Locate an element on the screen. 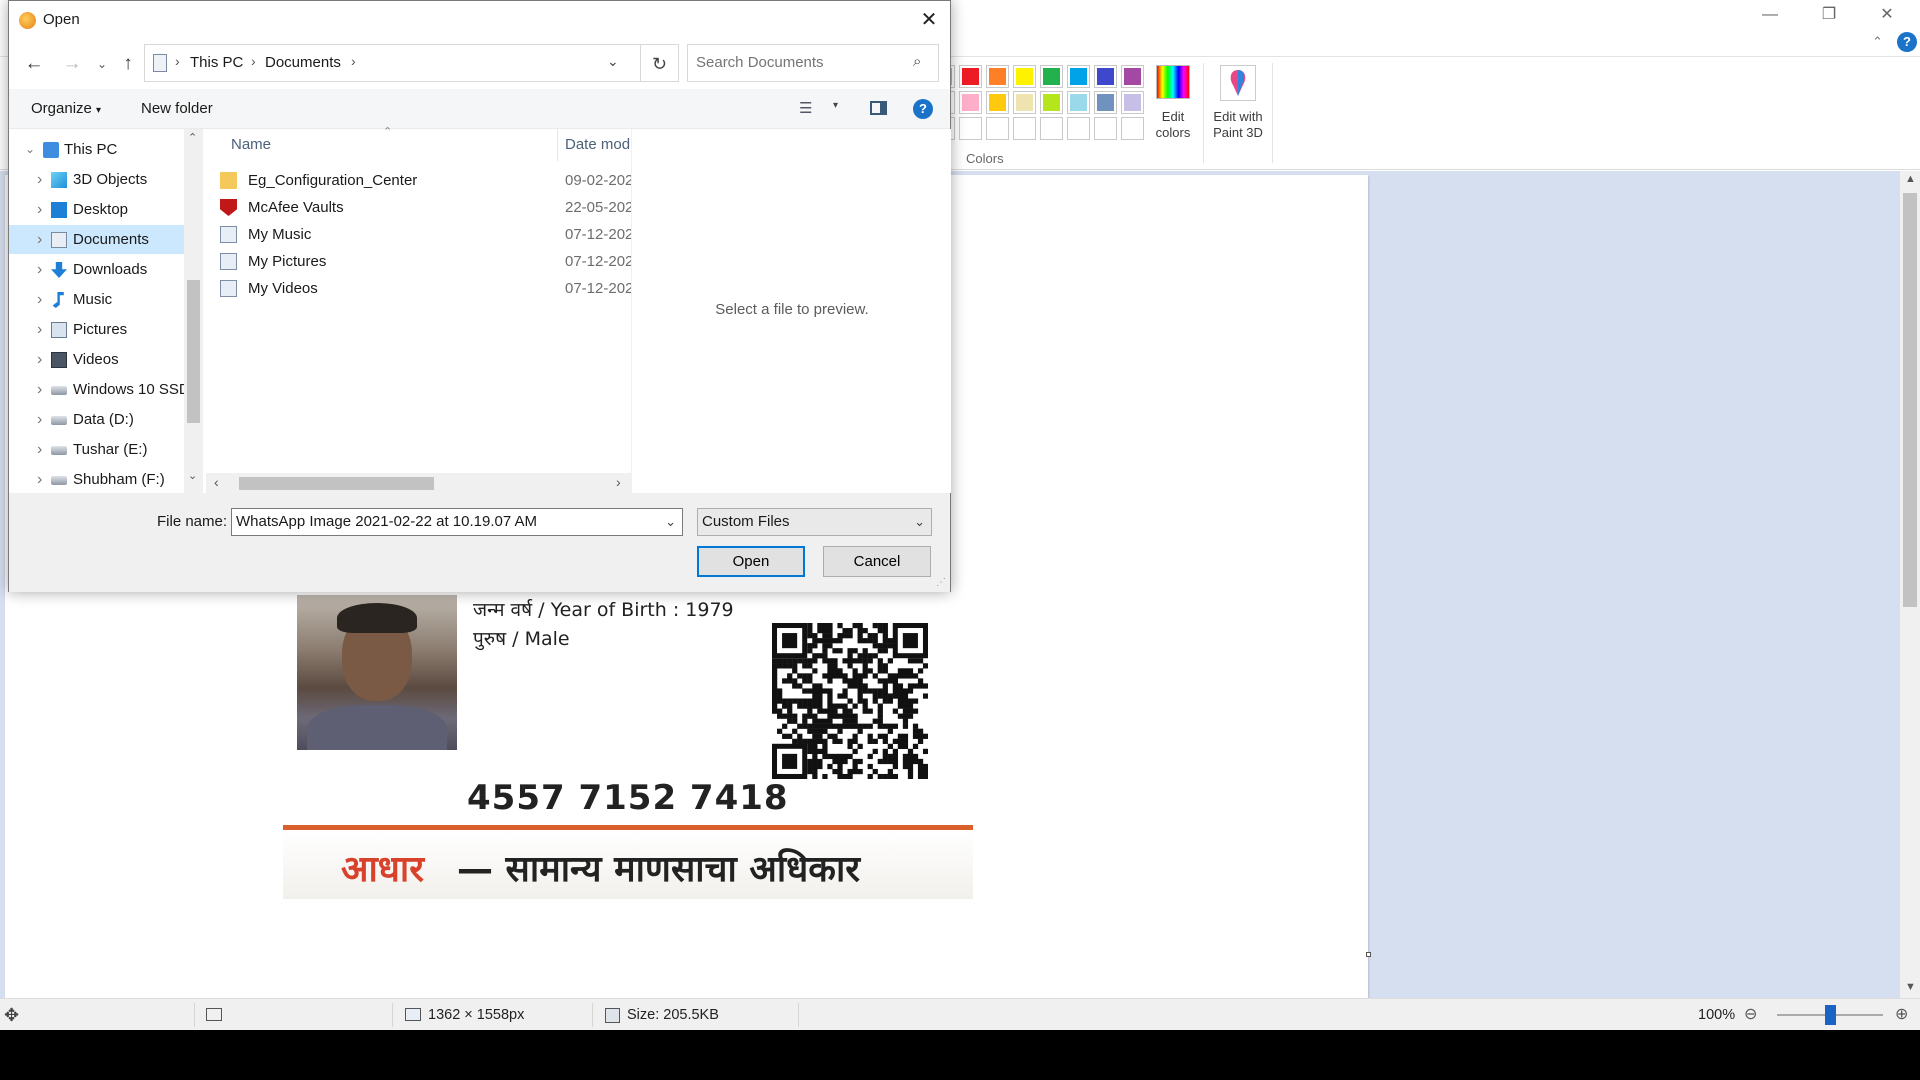  new-folder-button: New folder is located at coordinates (177, 108).